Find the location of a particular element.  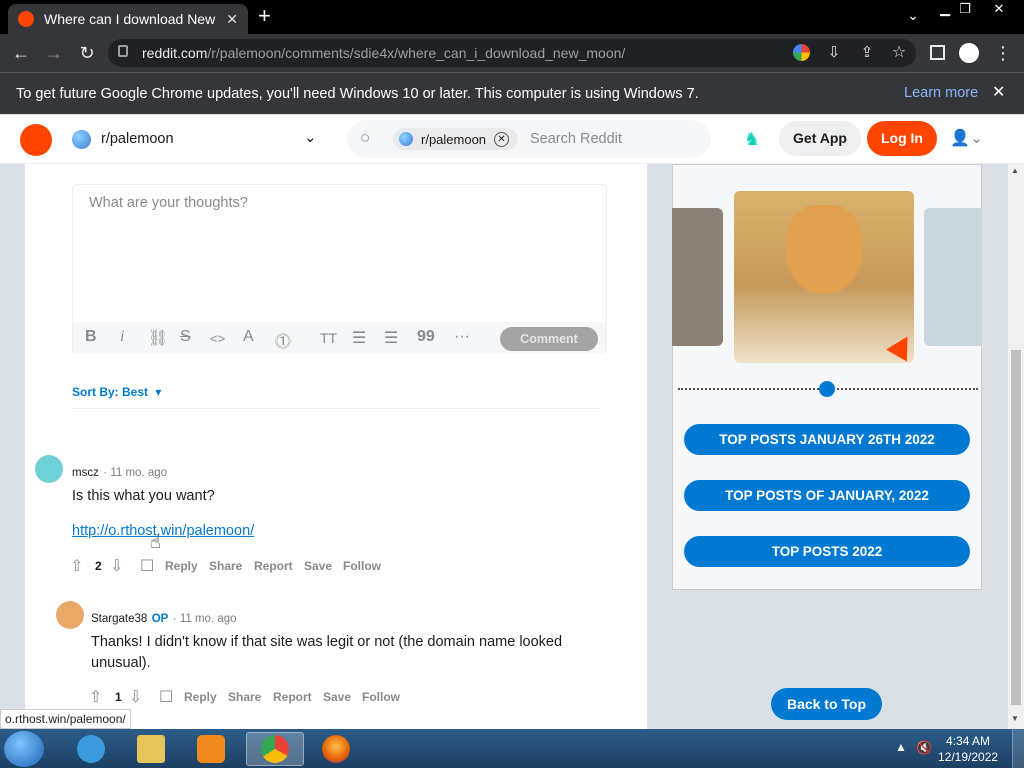

scroll-up-icon: ▲ is located at coordinates (1015, 170).